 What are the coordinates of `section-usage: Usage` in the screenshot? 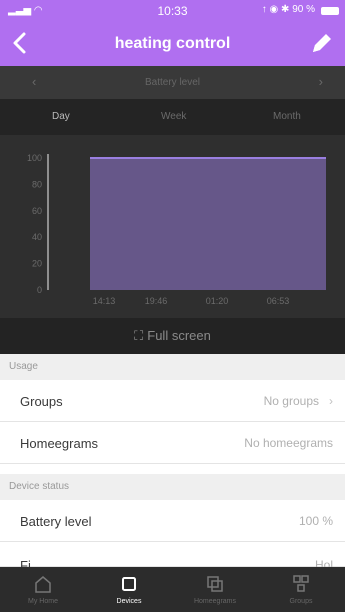 It's located at (172, 367).